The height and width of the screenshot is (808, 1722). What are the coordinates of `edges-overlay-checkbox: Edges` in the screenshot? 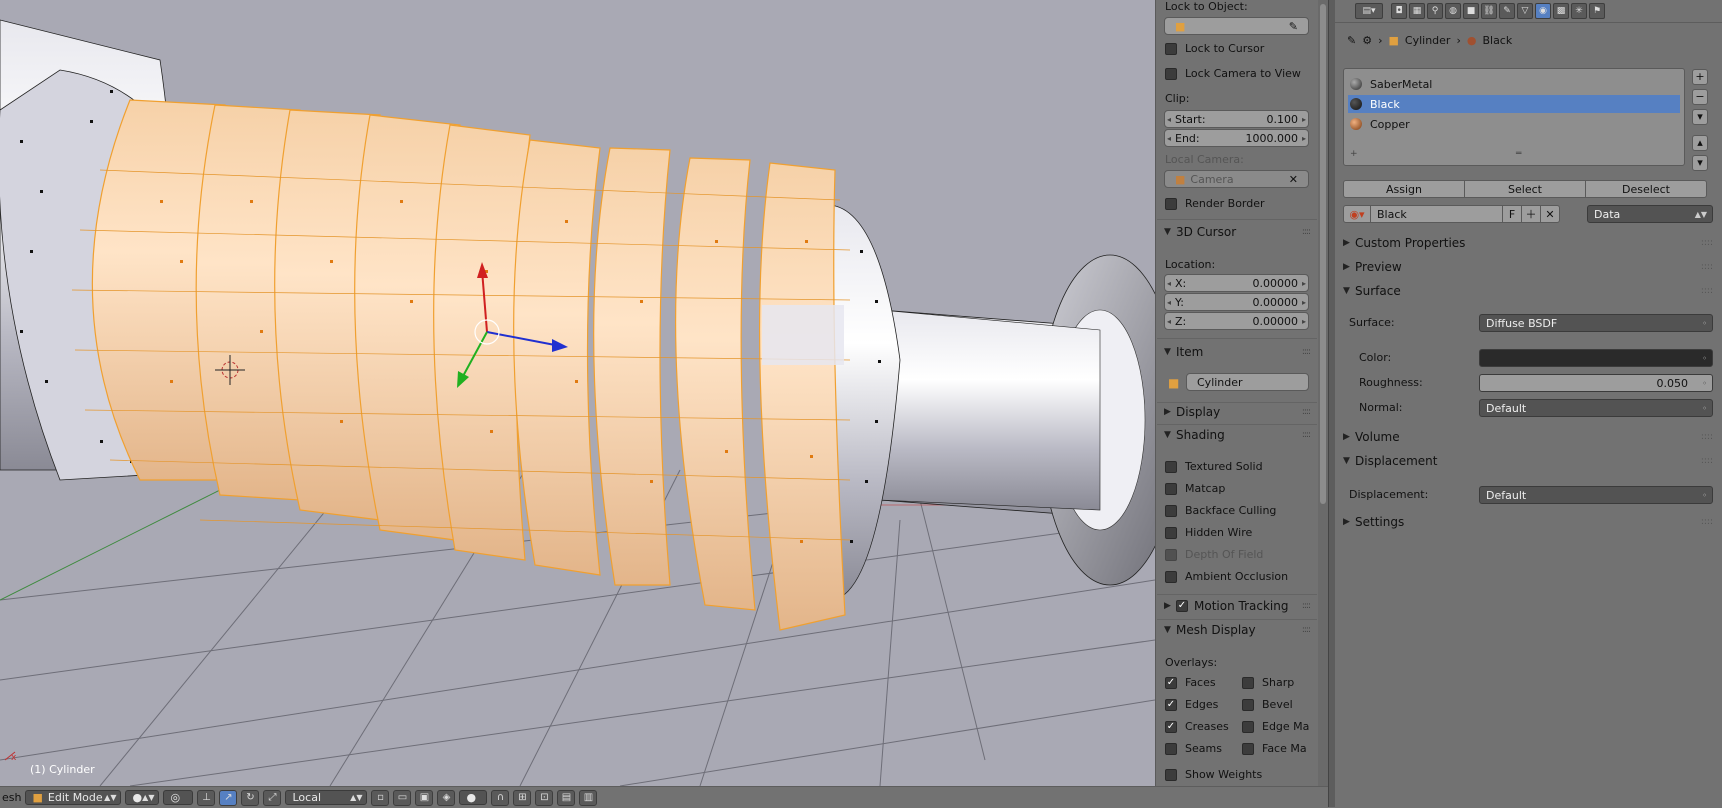 It's located at (1191, 704).